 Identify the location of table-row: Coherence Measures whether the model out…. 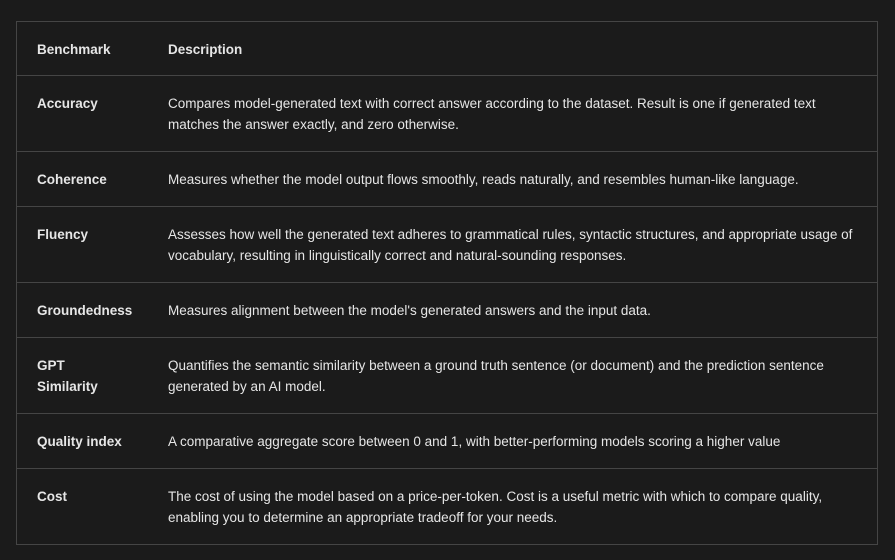
(447, 178).